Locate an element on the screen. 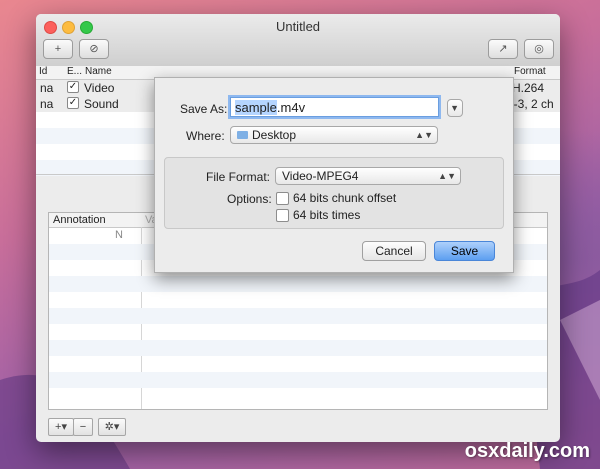 This screenshot has width=600, height=469. option-64bit-chunk-checkbox: 64 bits chunk offset is located at coordinates (336, 198).